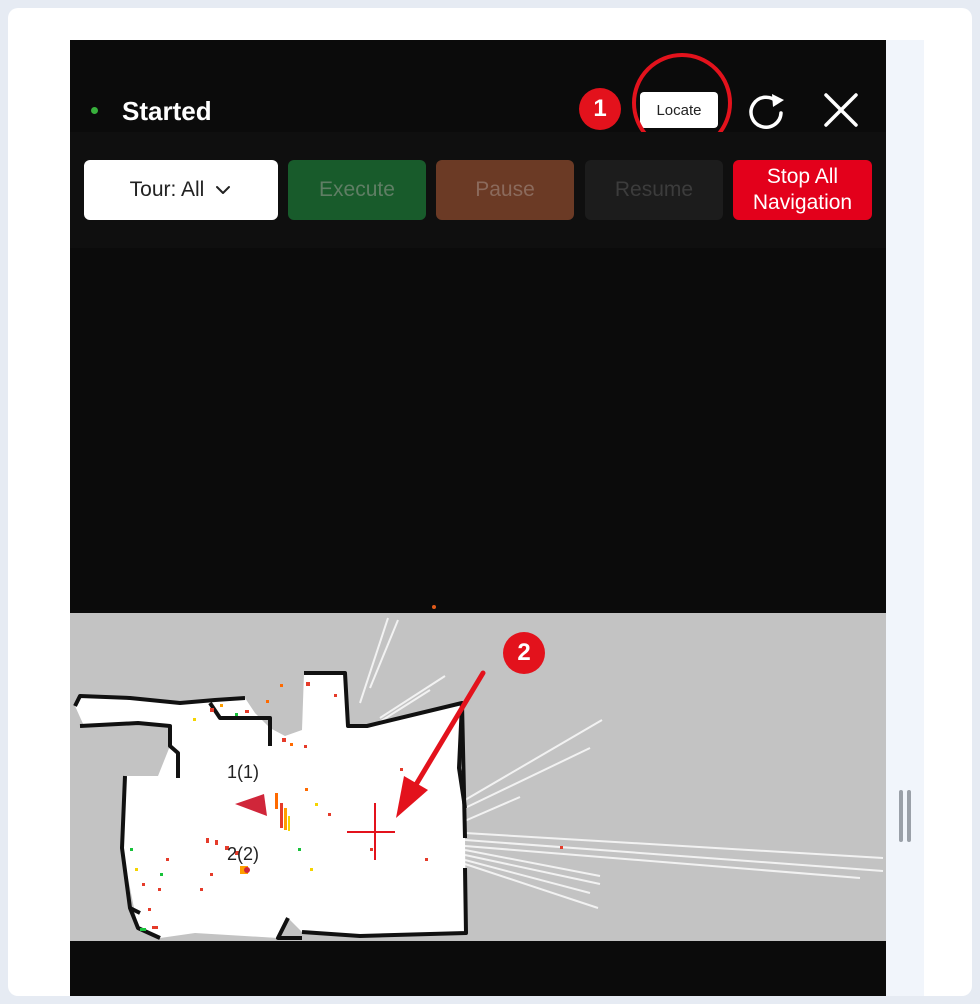 Image resolution: width=980 pixels, height=1004 pixels. I want to click on status-indicator, so click(94, 110).